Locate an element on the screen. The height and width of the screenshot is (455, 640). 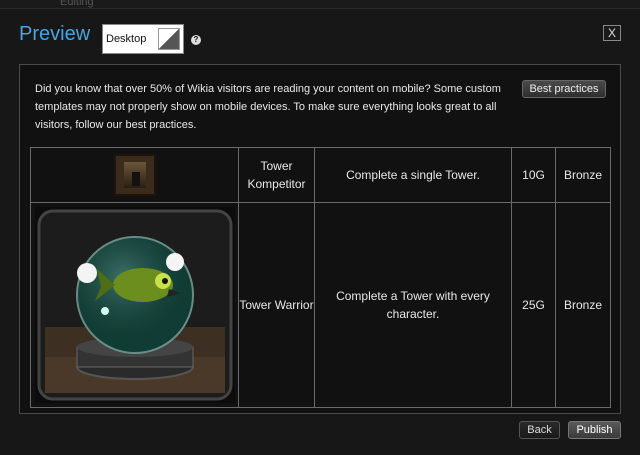
achievement-points: 10G is located at coordinates (533, 175).